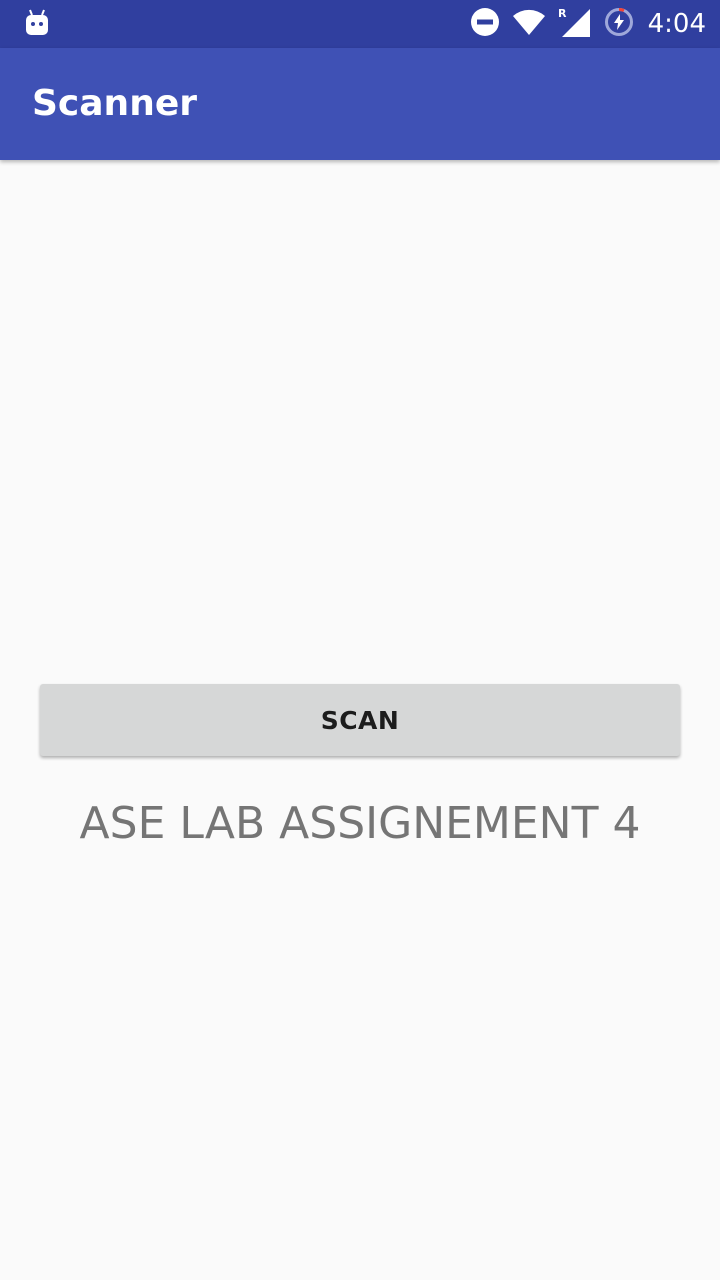 The image size is (720, 1280). What do you see at coordinates (529, 24) in the screenshot?
I see `wifi-icon` at bounding box center [529, 24].